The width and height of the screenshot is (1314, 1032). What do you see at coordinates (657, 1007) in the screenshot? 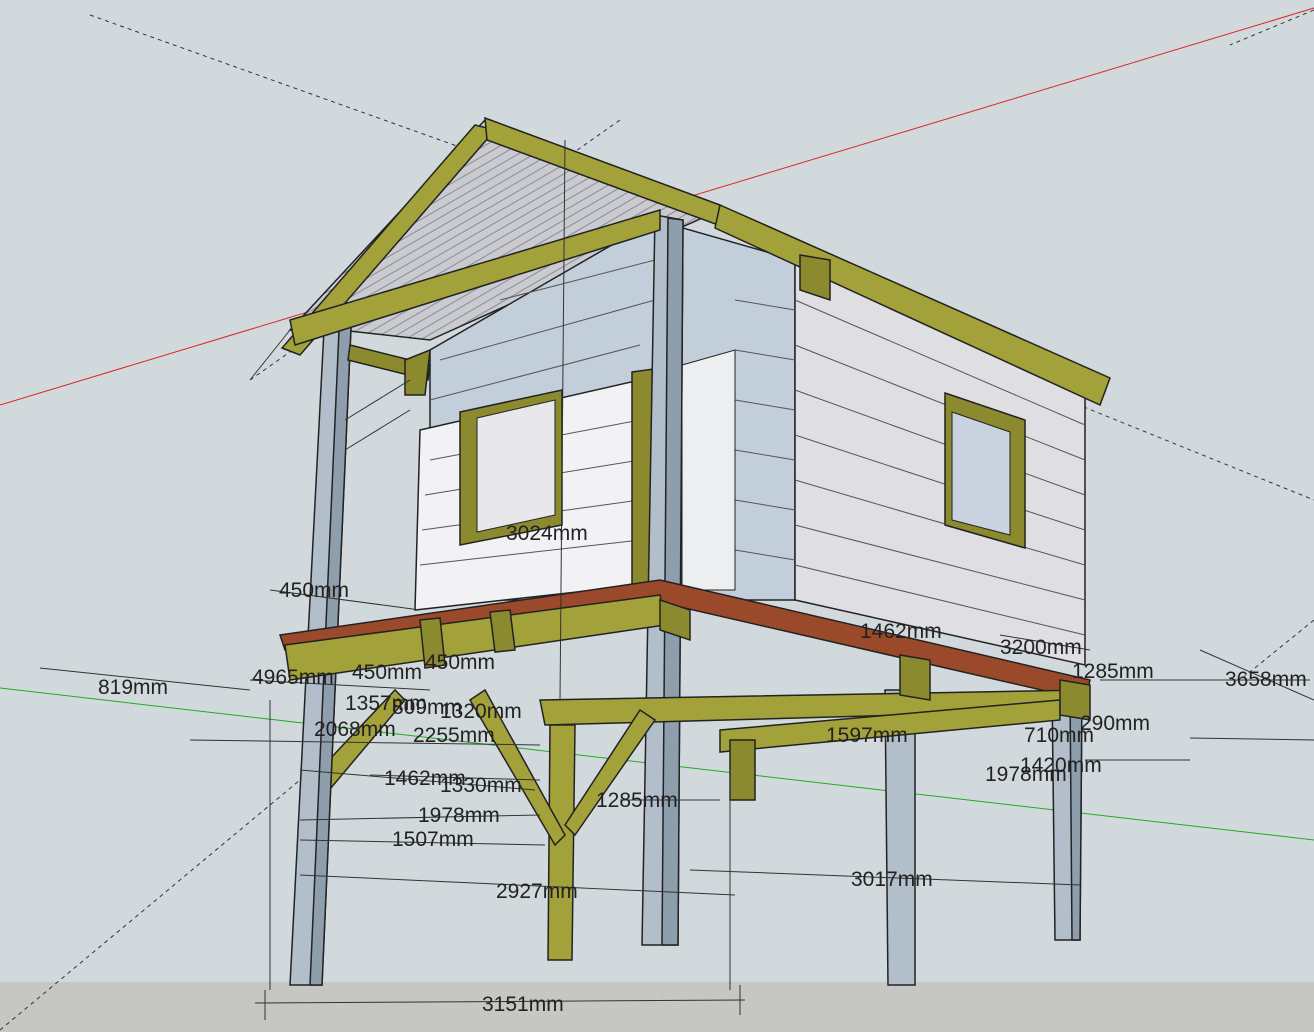
I see `ground-plane` at bounding box center [657, 1007].